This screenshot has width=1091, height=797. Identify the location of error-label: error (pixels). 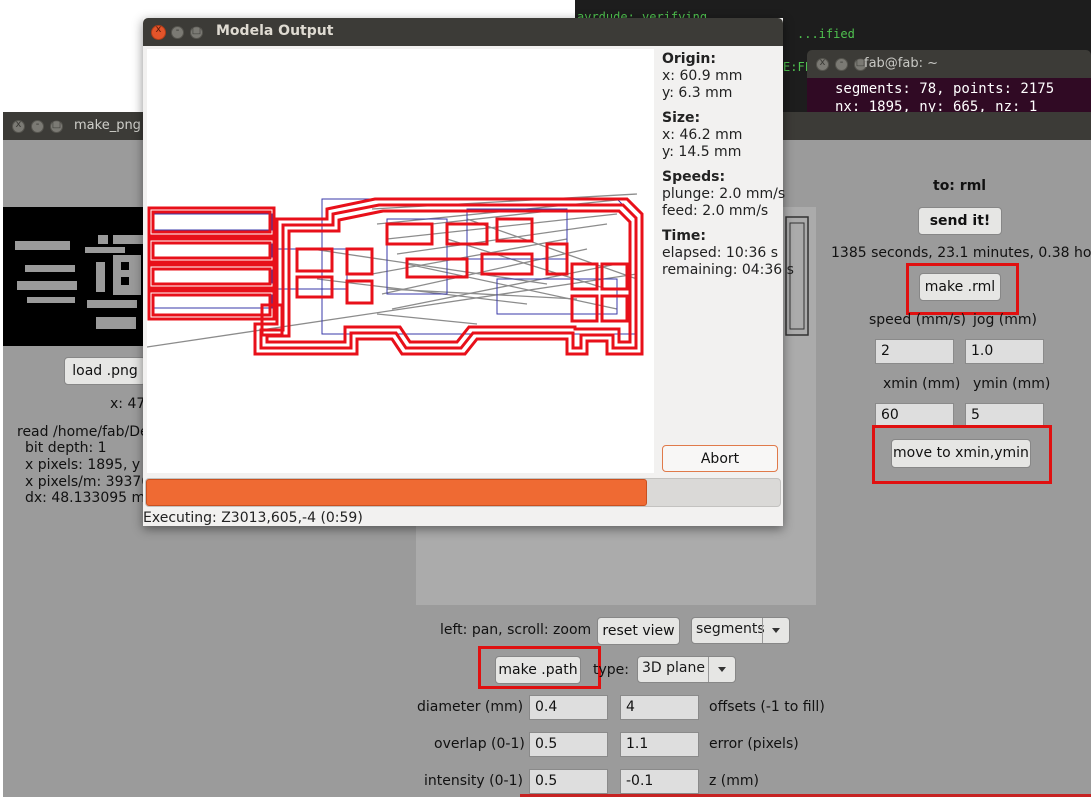
(754, 744).